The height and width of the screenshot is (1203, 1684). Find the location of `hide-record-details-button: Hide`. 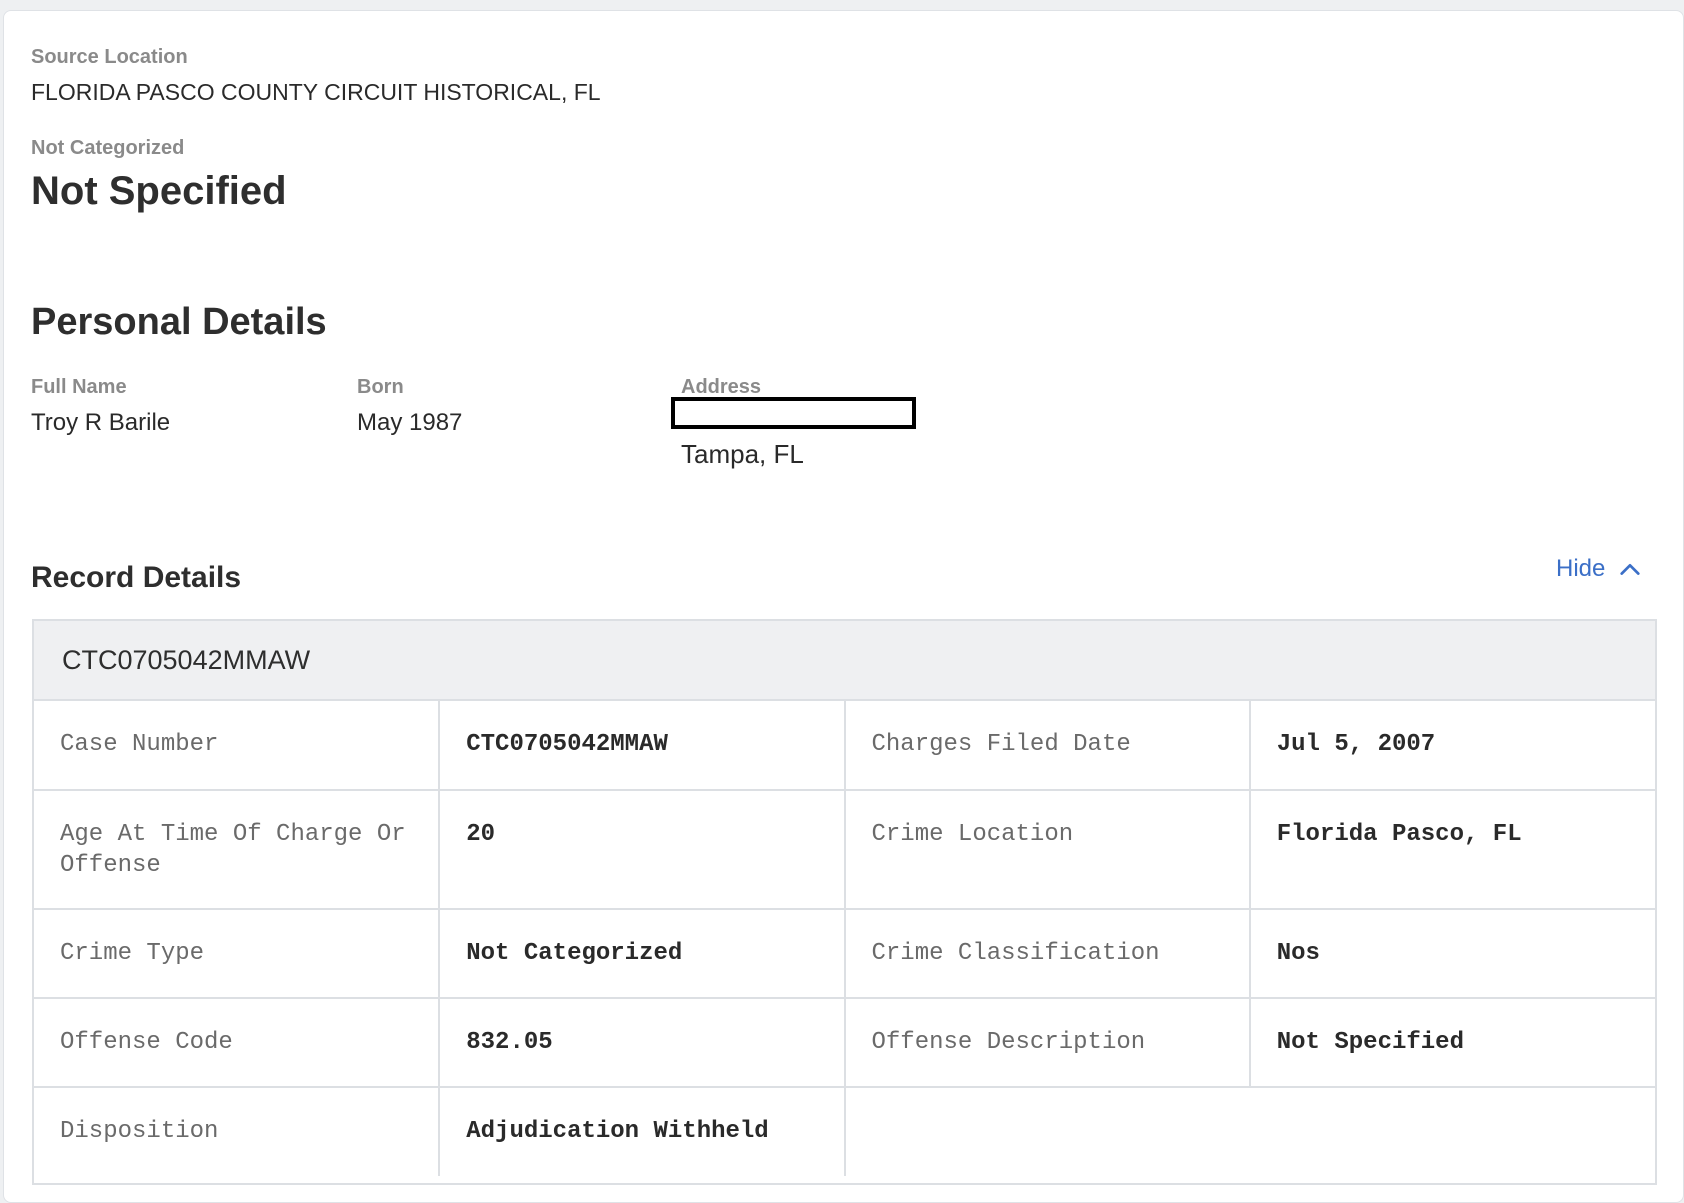

hide-record-details-button: Hide is located at coordinates (1598, 569).